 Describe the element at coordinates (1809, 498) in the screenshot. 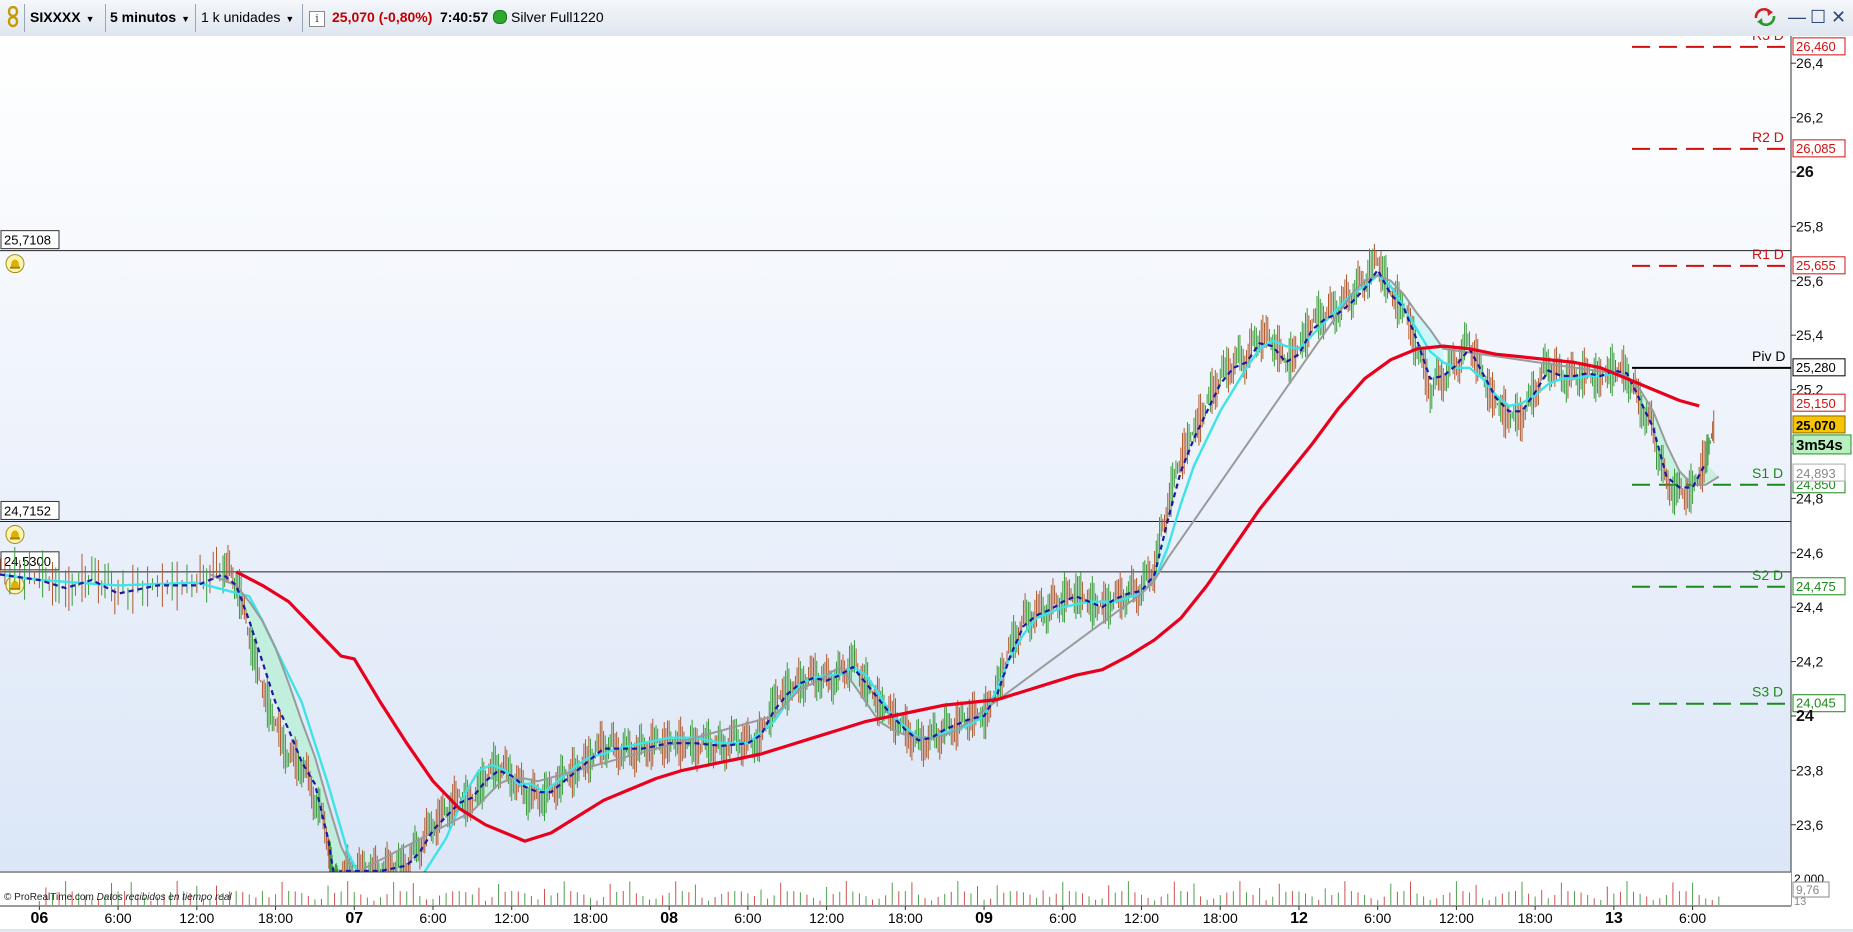

I see `y-tick-label: 24,8` at that location.